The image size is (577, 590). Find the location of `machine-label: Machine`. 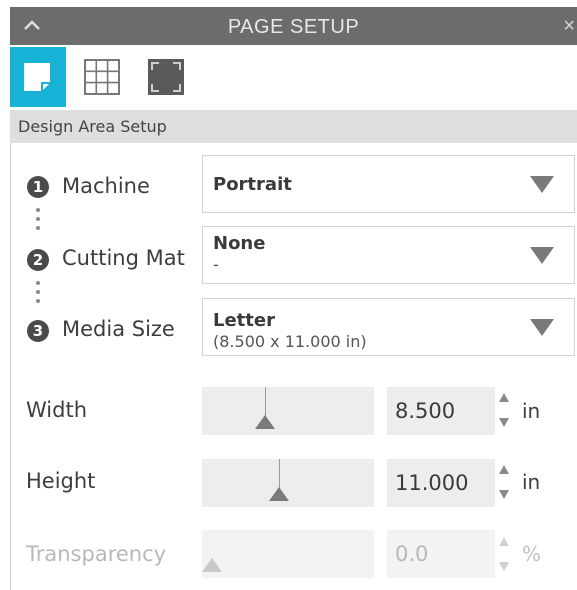

machine-label: Machine is located at coordinates (106, 186).